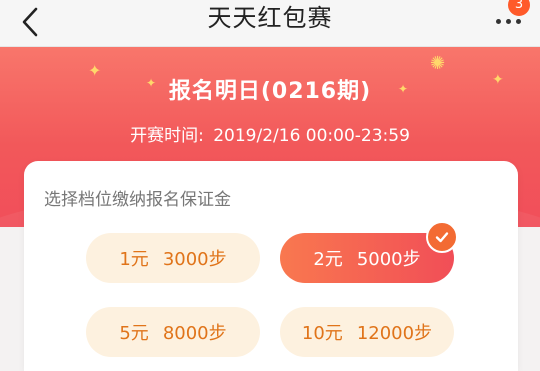 This screenshot has width=540, height=371. What do you see at coordinates (270, 18) in the screenshot?
I see `page-title: 天天红包赛` at bounding box center [270, 18].